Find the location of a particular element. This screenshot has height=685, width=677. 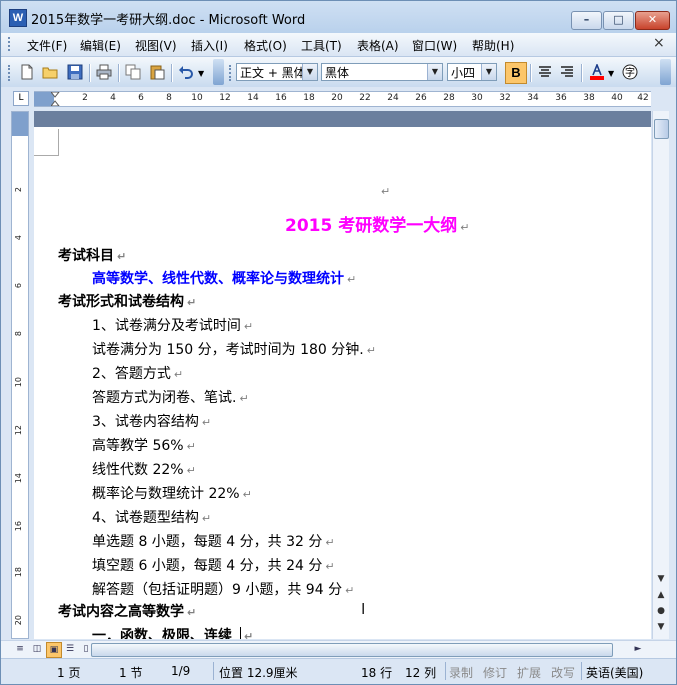

status-language: 英语(美国) is located at coordinates (614, 672).